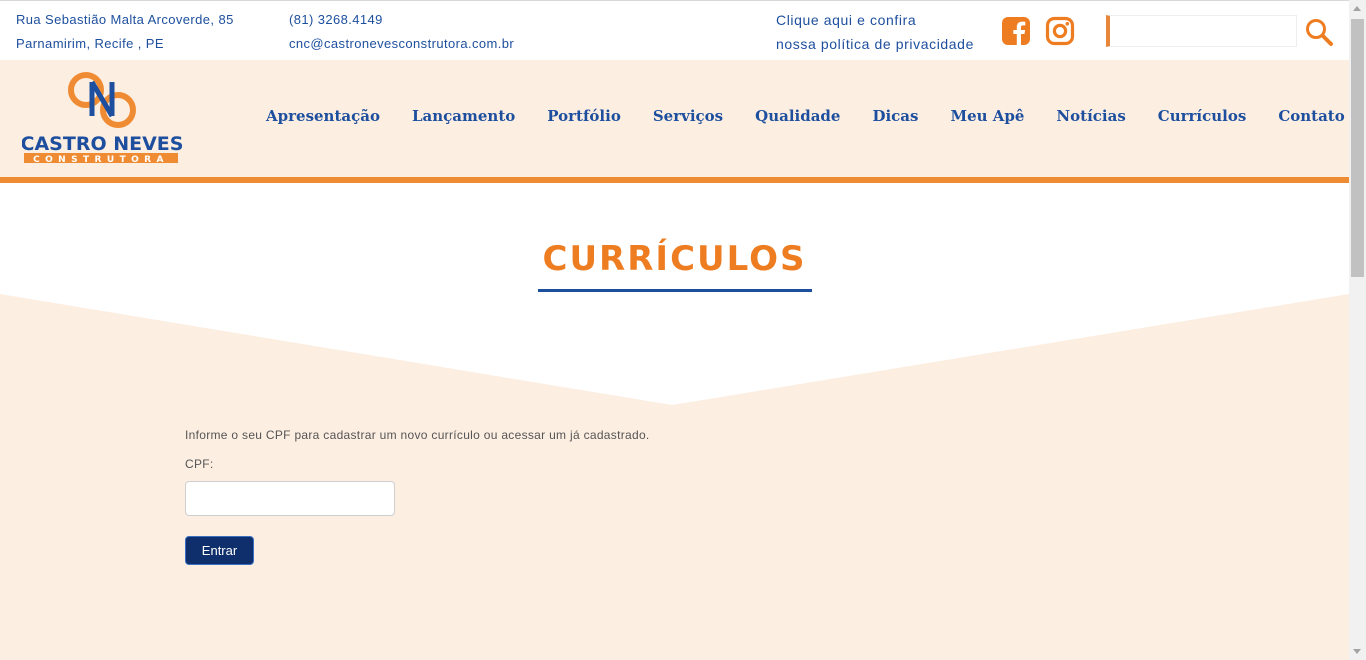 The image size is (1366, 660). What do you see at coordinates (101, 160) in the screenshot?
I see `logo-subtitle: CONSTRUTORA` at bounding box center [101, 160].